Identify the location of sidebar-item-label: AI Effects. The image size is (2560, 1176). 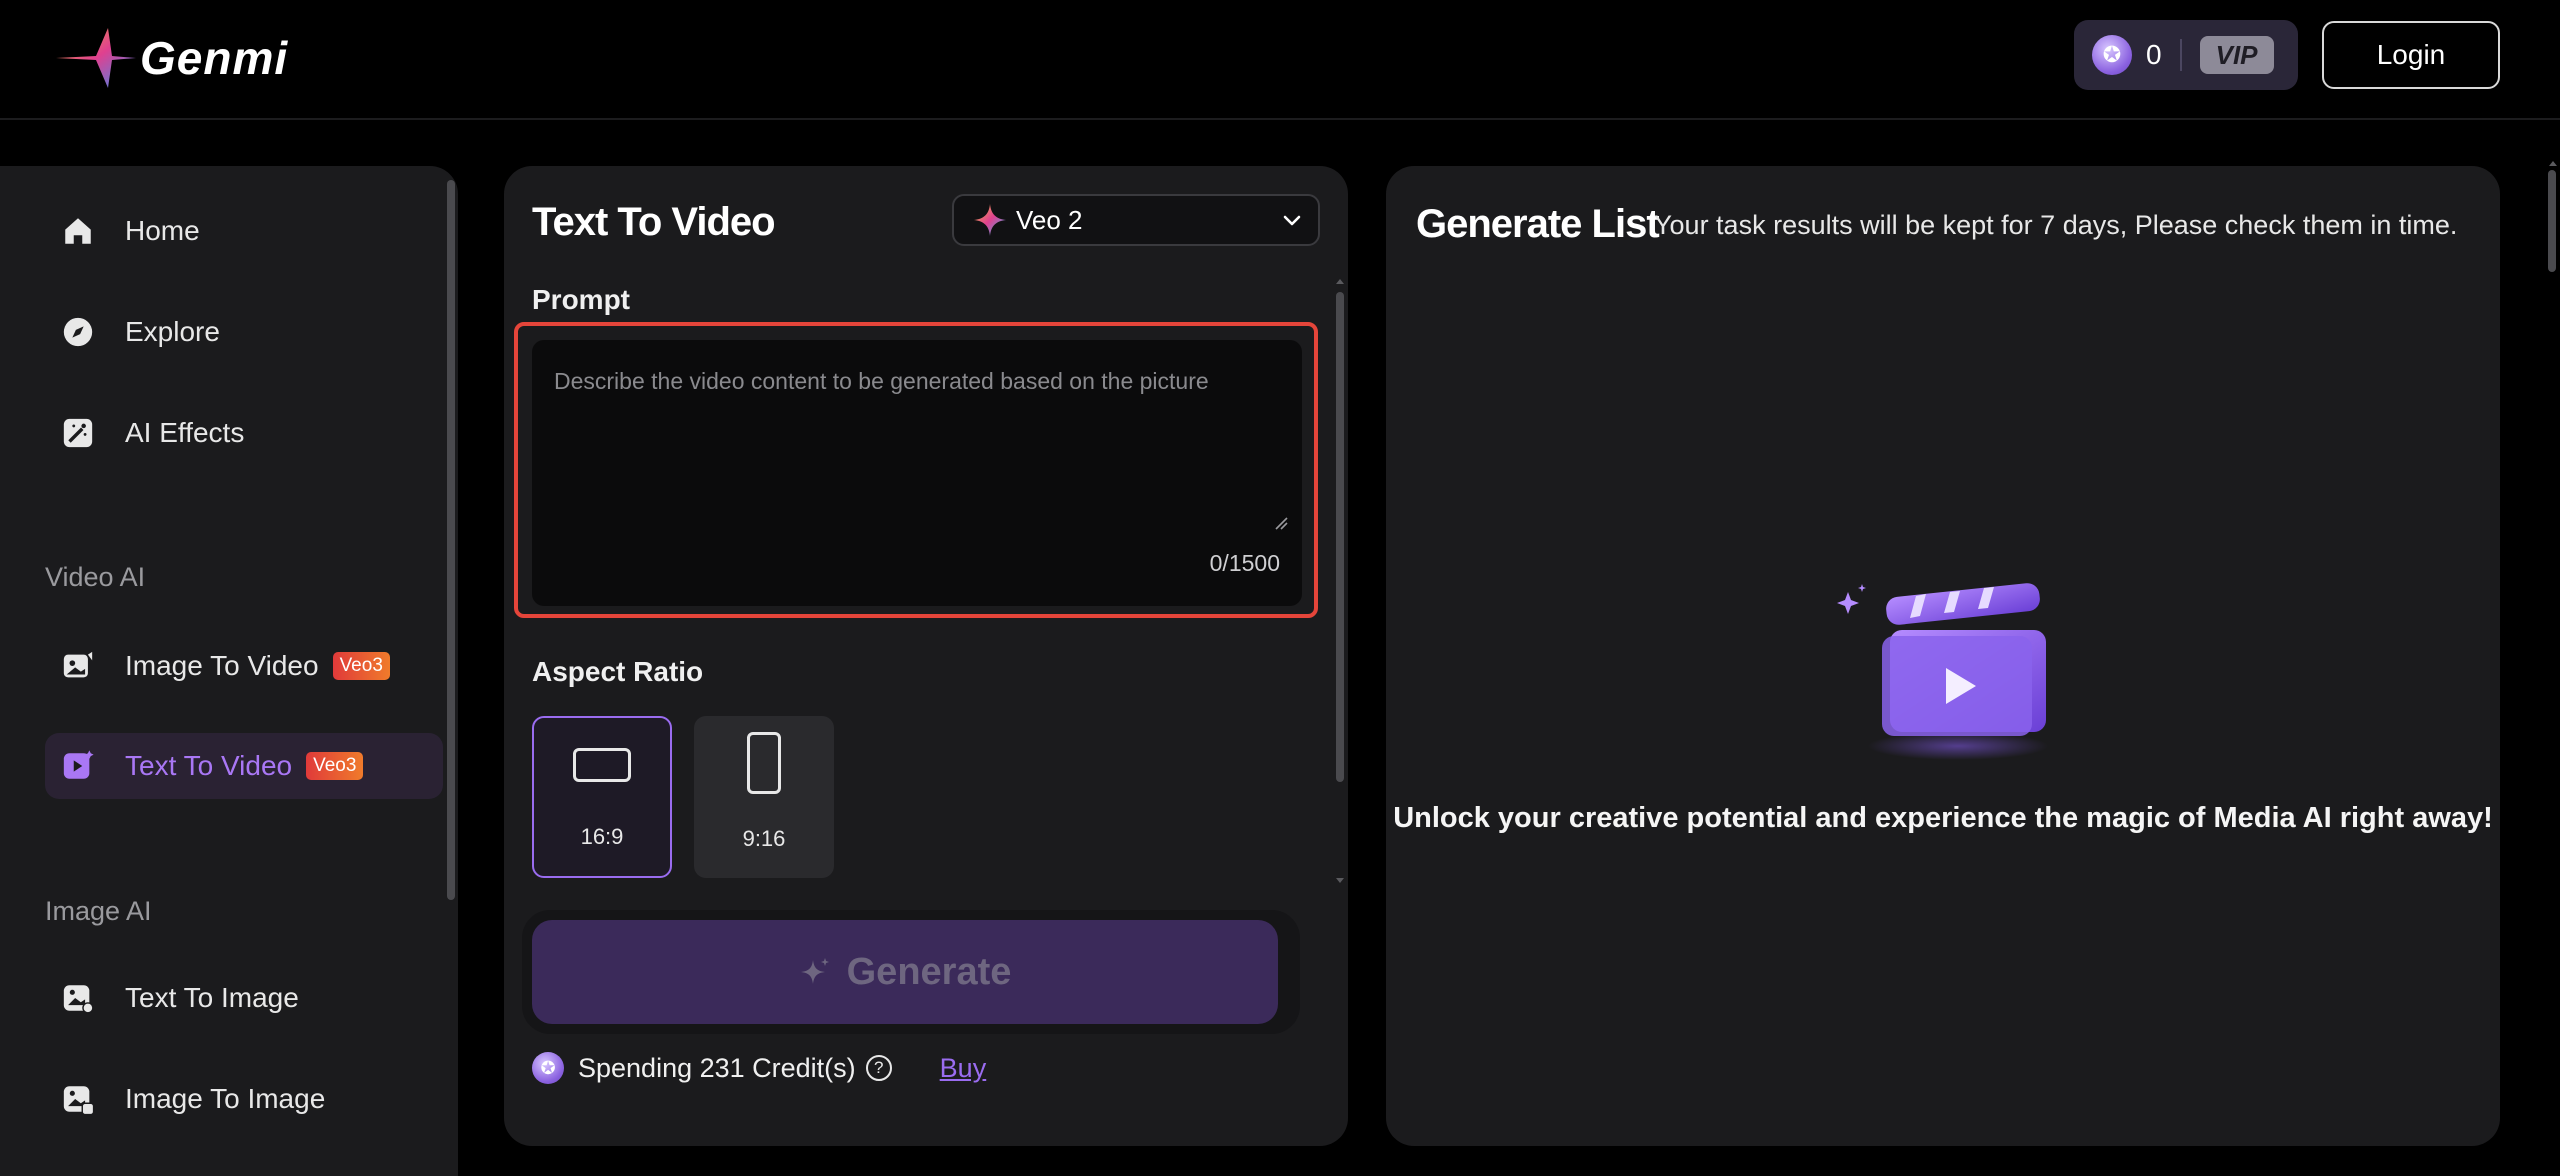
(185, 432).